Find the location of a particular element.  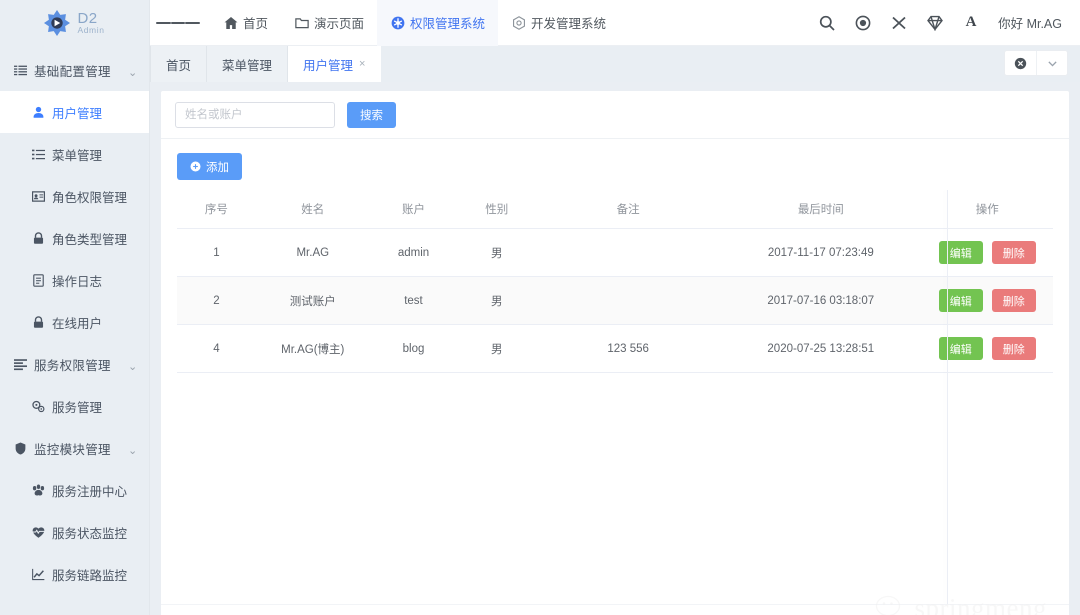

sidebar-item-label: 菜单管理 is located at coordinates (77, 155).